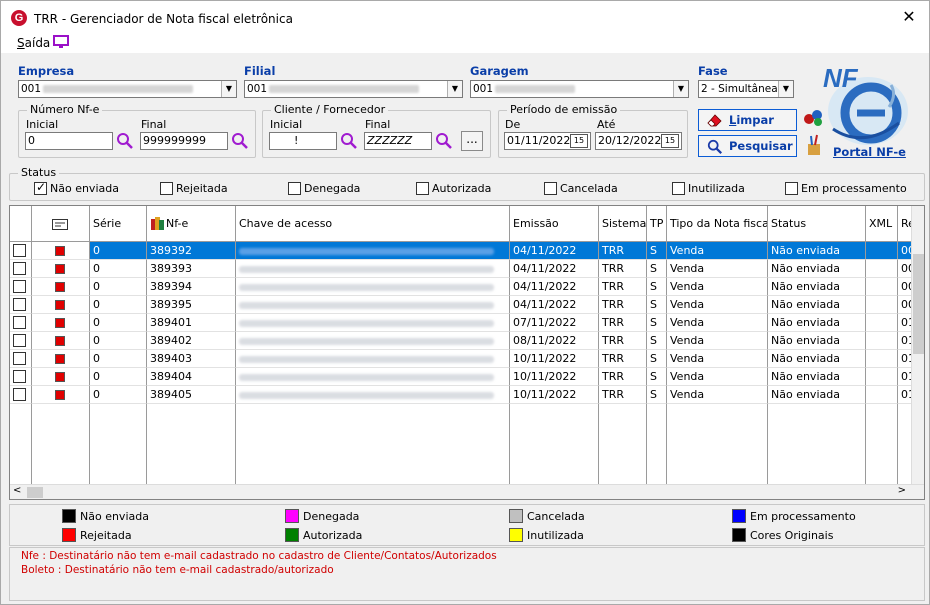 The height and width of the screenshot is (605, 930). Describe the element at coordinates (817, 224) in the screenshot. I see `col-status: Status` at that location.